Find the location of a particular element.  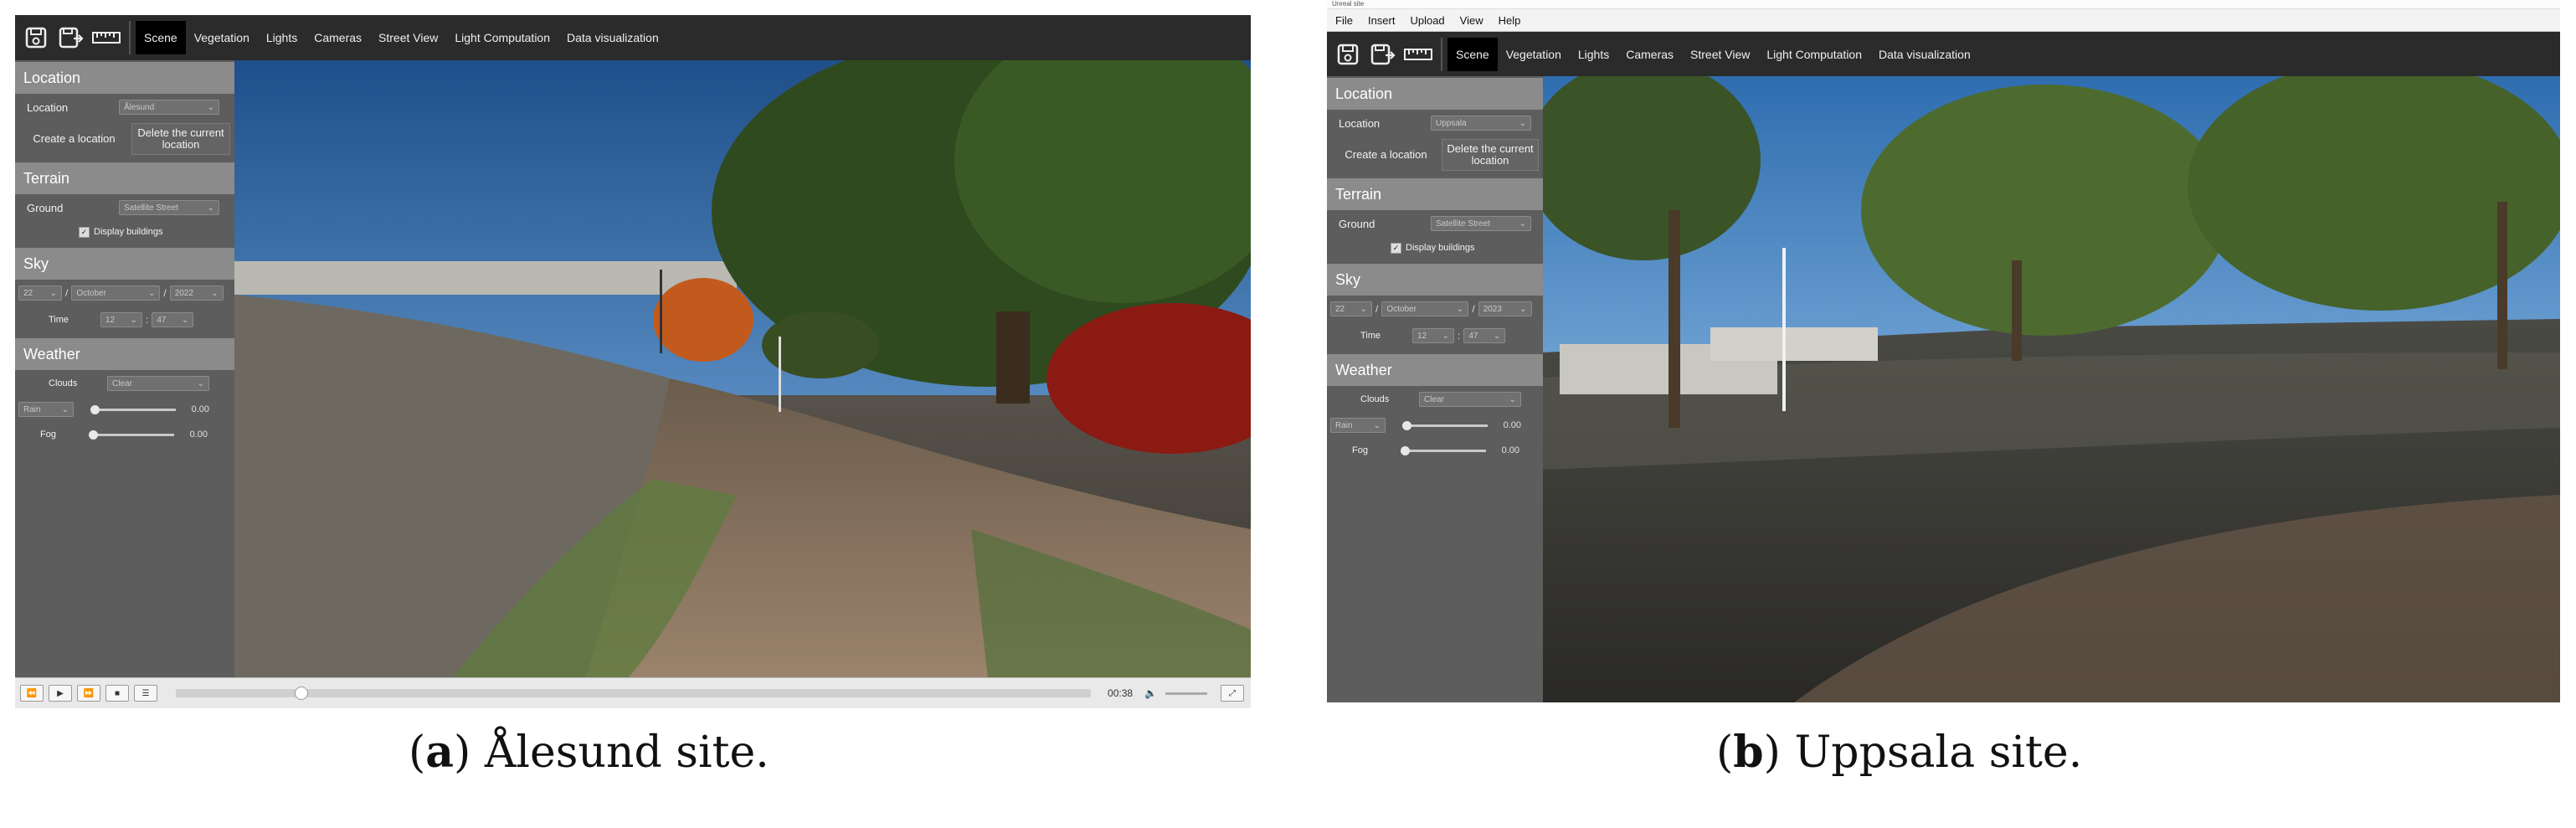

stop-button: ■ is located at coordinates (117, 693).